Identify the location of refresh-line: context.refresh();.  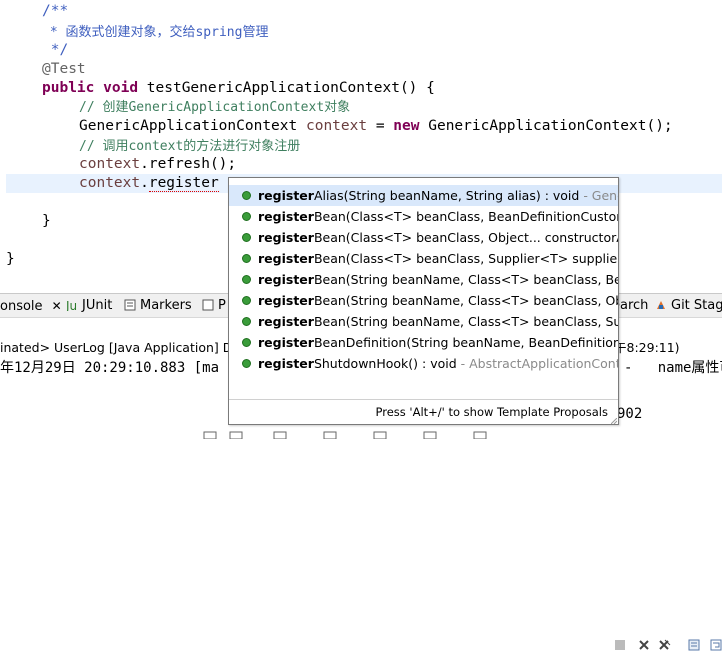
(157, 164).